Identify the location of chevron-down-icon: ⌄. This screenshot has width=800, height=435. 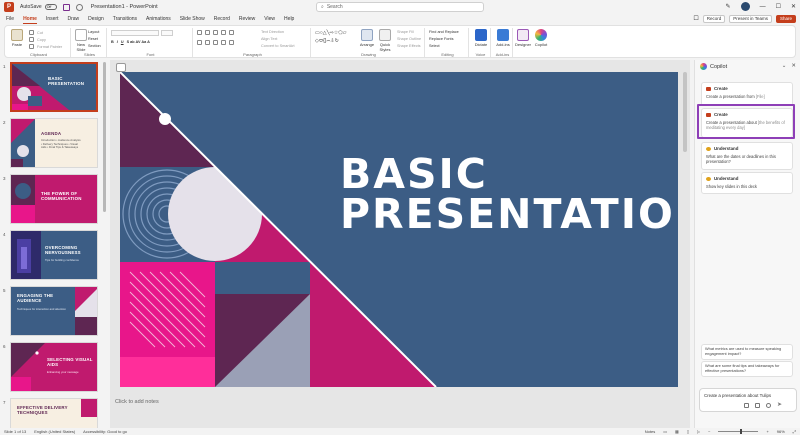
(784, 66).